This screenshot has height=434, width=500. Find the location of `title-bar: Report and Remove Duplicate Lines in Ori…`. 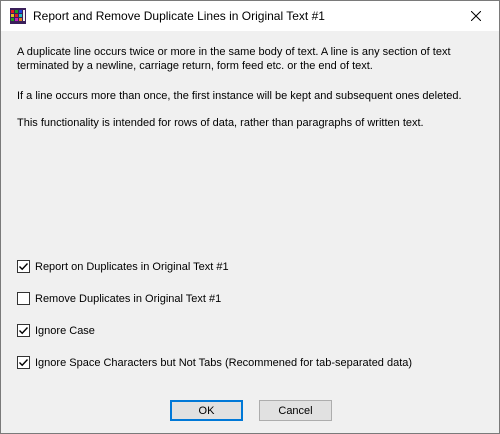

title-bar: Report and Remove Duplicate Lines in Ori… is located at coordinates (250, 16).